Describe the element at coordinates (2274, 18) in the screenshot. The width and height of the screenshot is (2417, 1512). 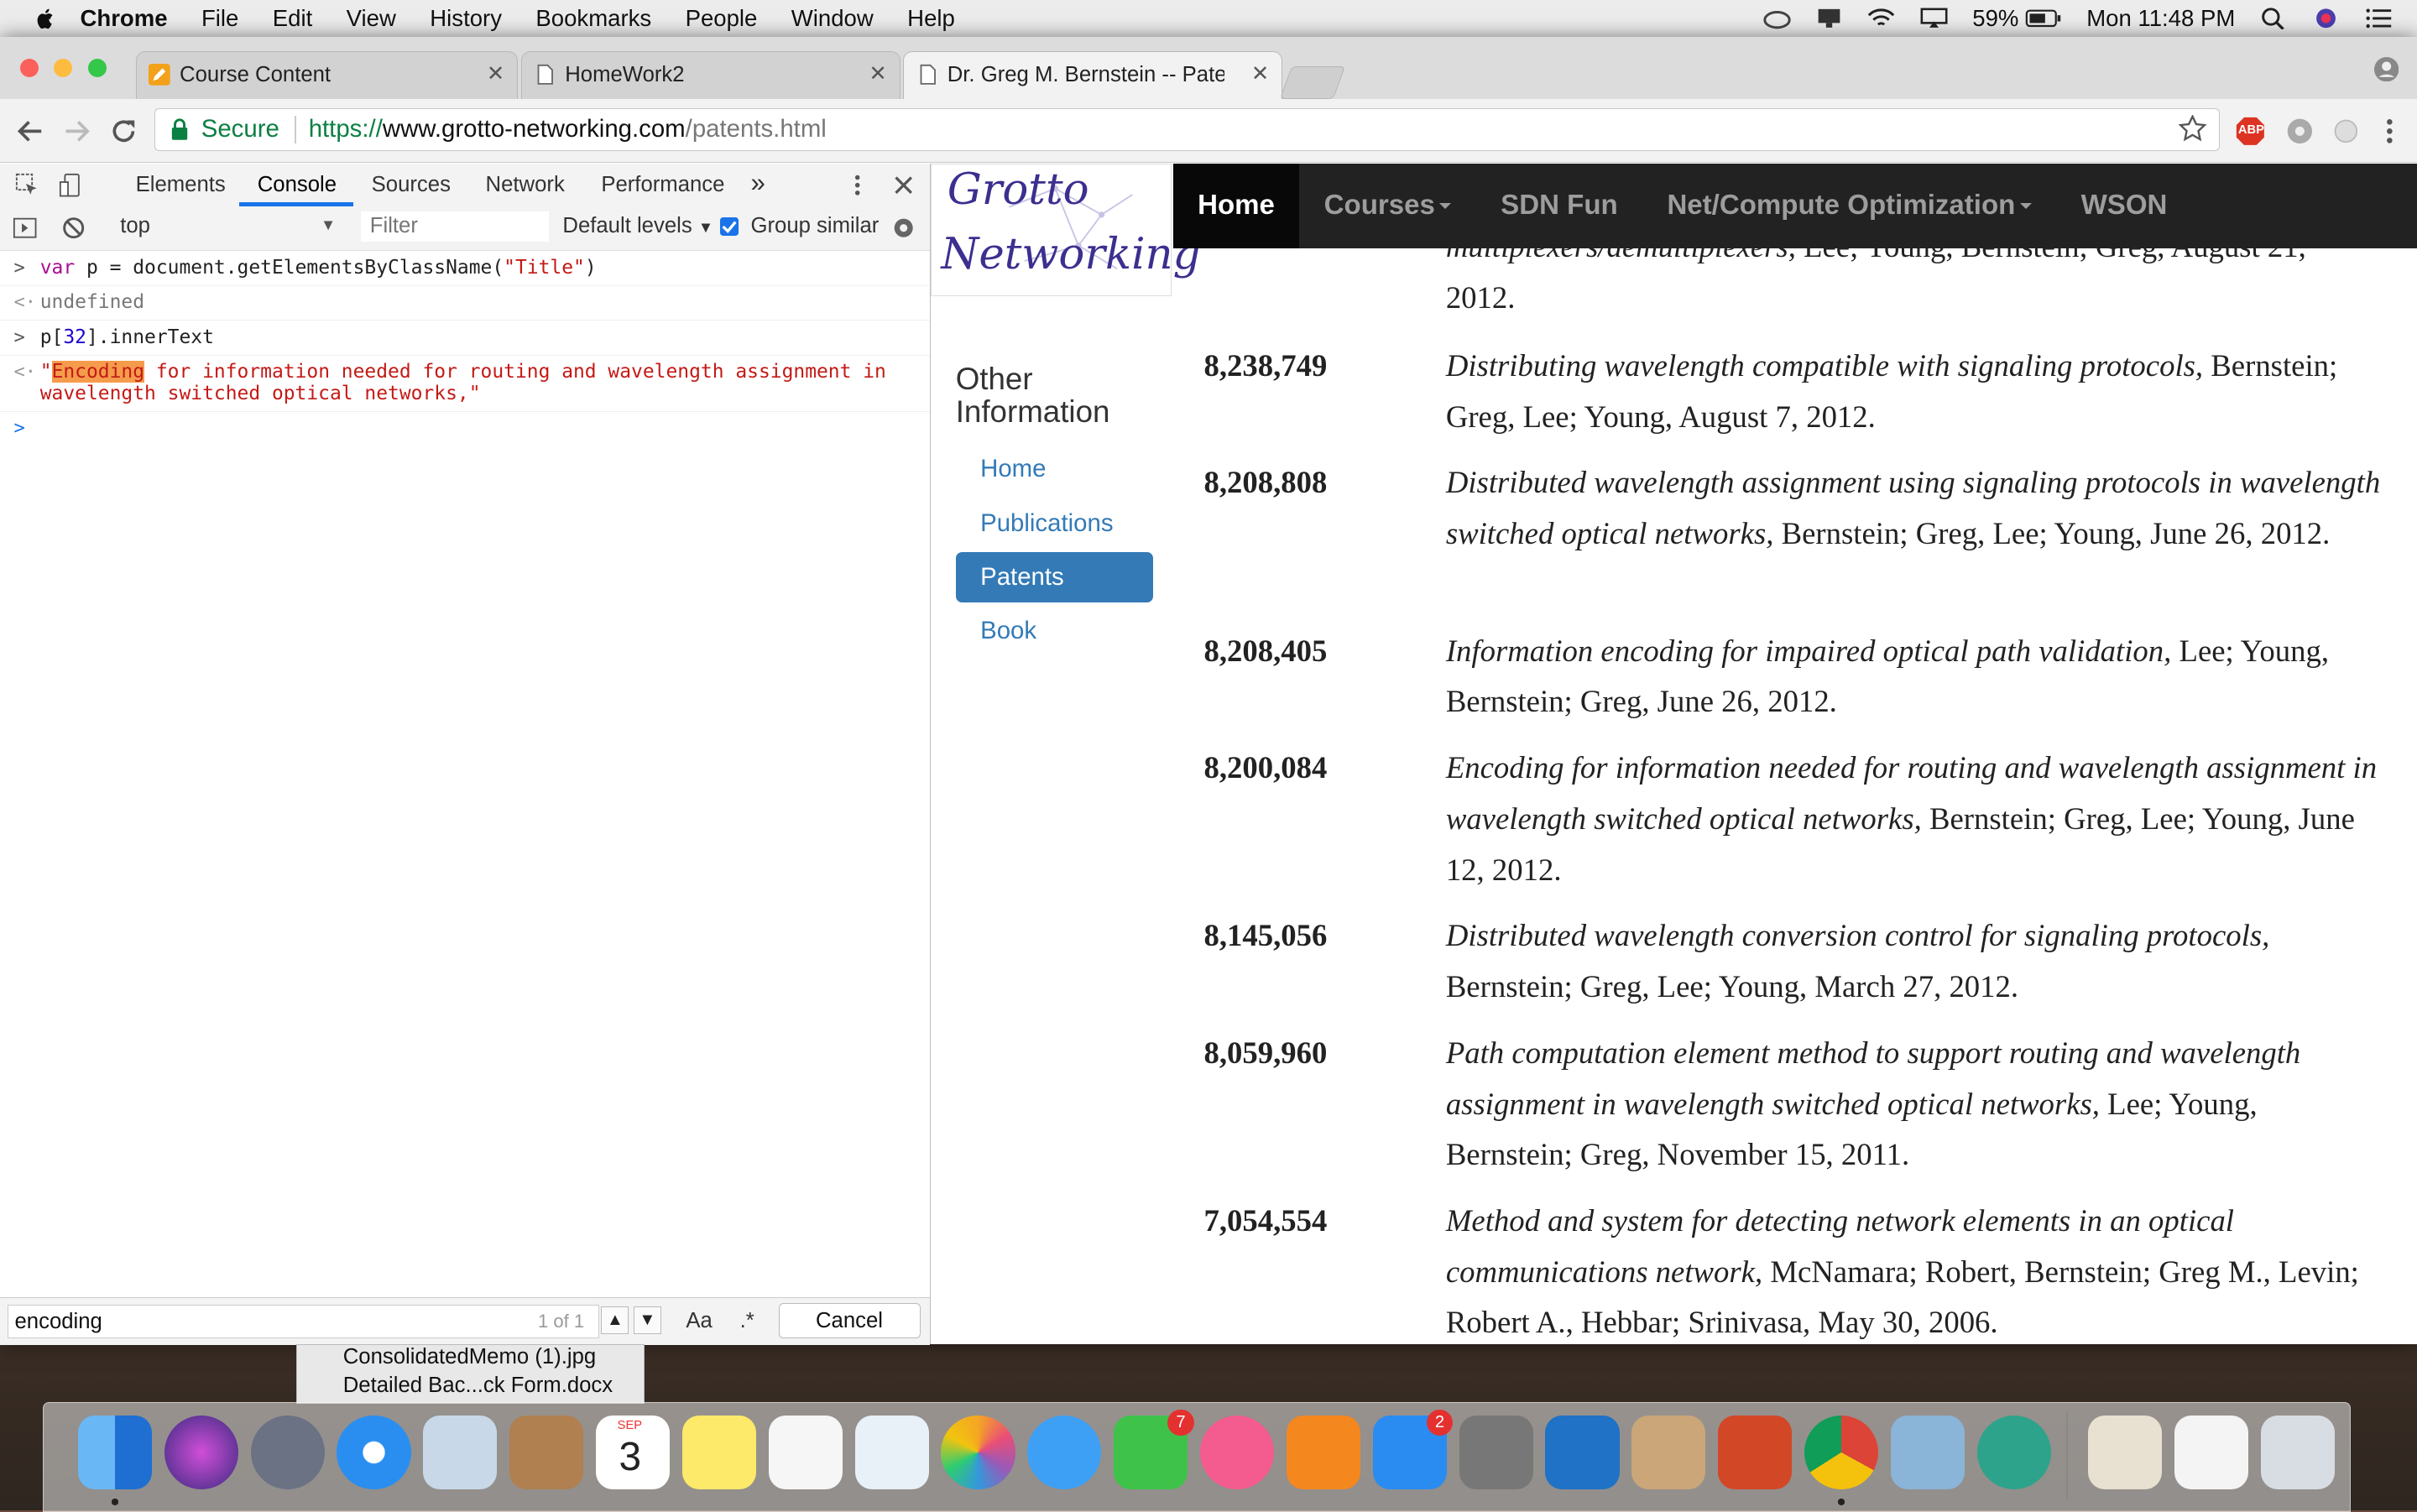
I see `spotlight-search-icon` at that location.